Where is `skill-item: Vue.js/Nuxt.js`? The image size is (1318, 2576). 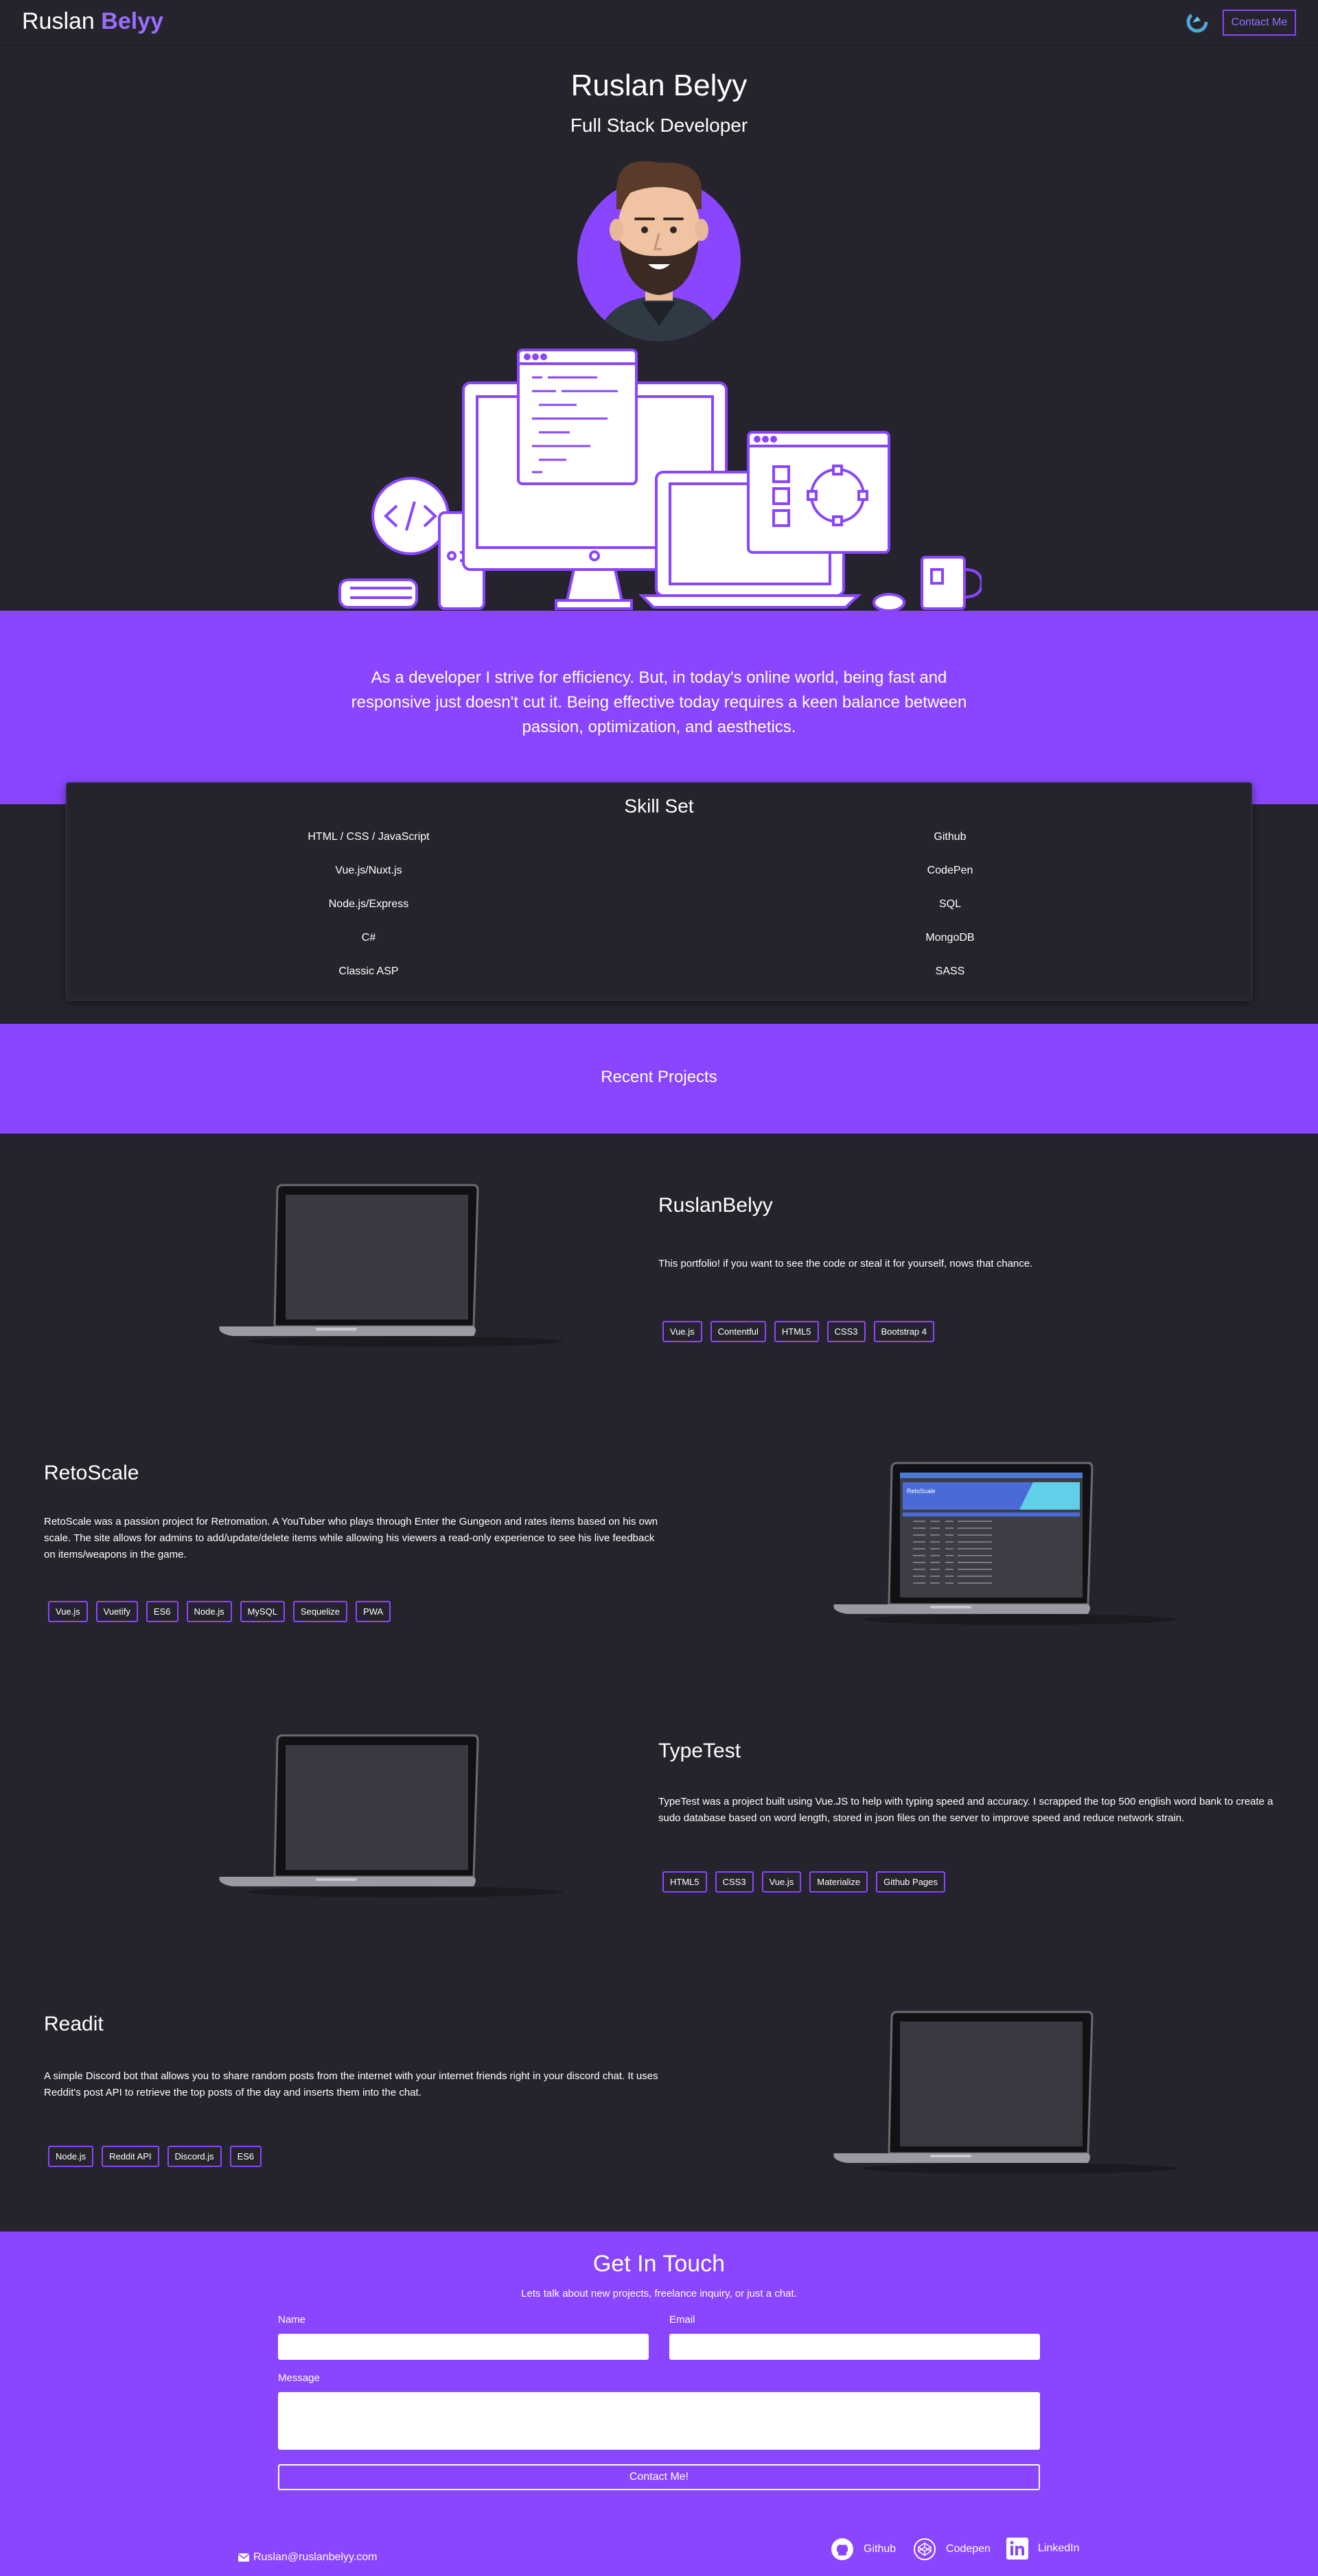 skill-item: Vue.js/Nuxt.js is located at coordinates (368, 870).